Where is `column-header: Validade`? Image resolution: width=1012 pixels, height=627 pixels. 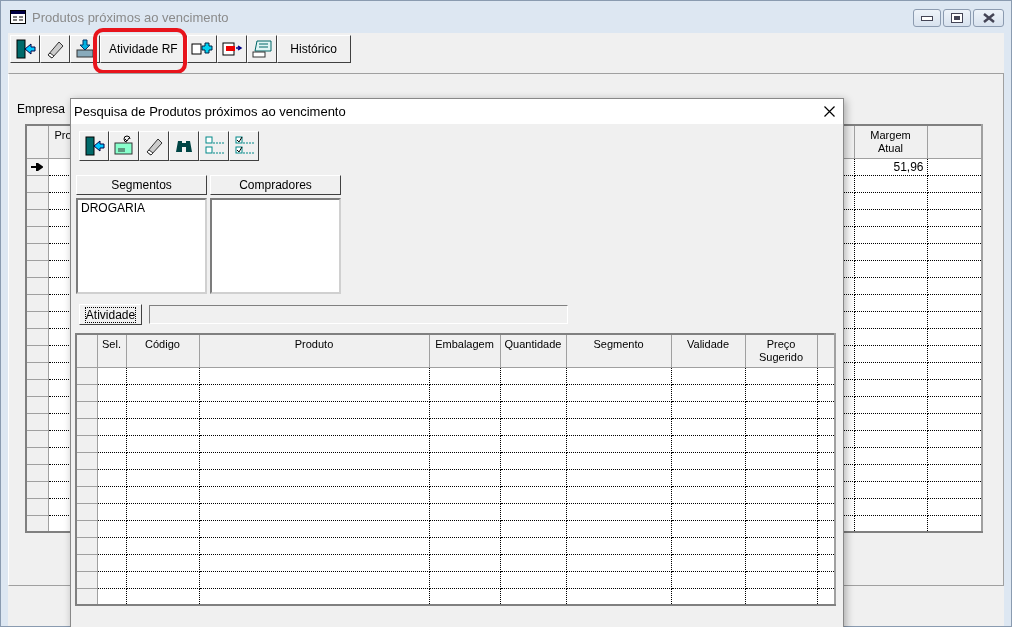 column-header: Validade is located at coordinates (708, 350).